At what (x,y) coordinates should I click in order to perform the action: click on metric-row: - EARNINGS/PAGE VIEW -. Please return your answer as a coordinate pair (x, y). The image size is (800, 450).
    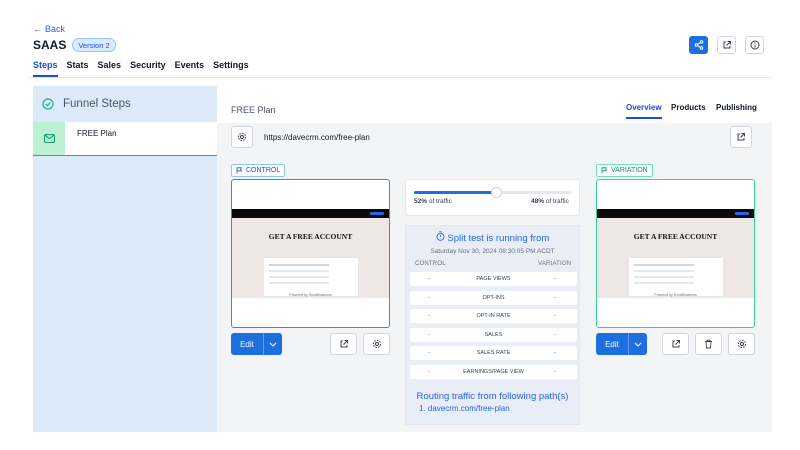
    Looking at the image, I should click on (493, 372).